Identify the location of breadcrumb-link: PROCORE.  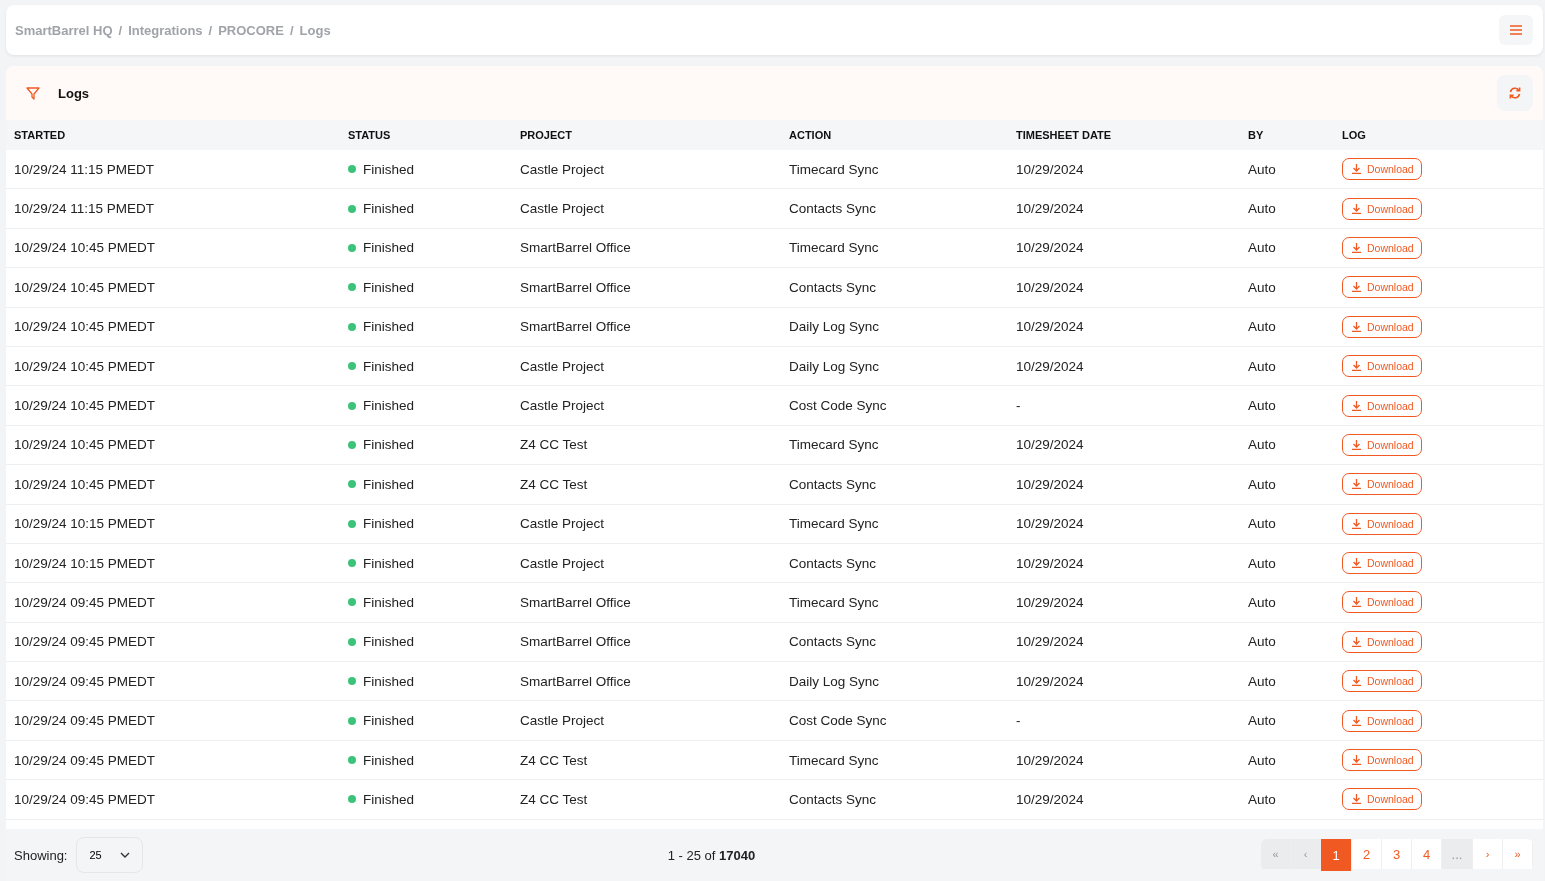
(251, 30).